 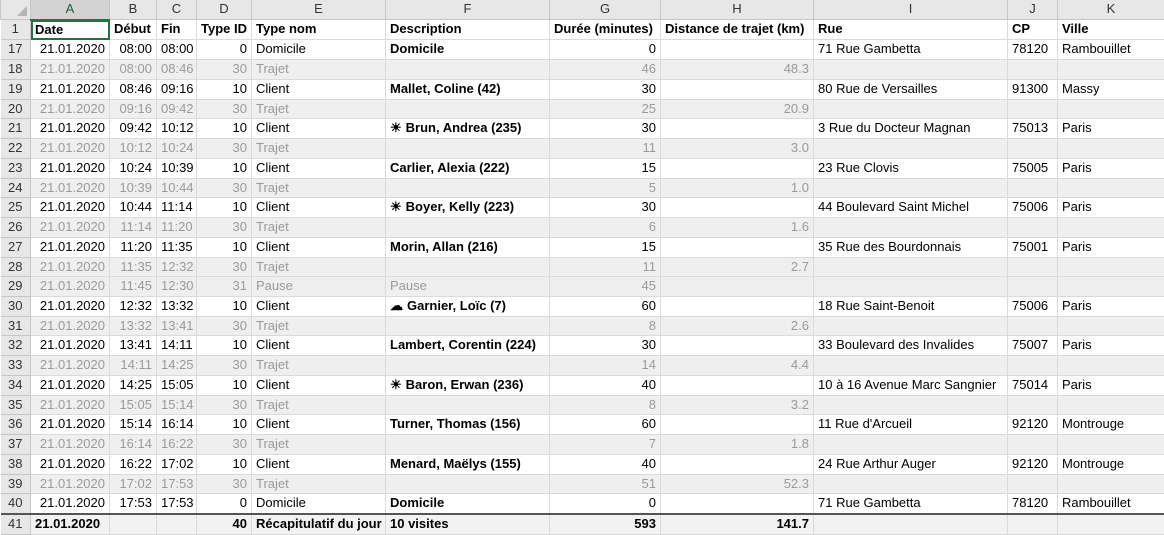 What do you see at coordinates (16, 425) in the screenshot?
I see `row-number: 36` at bounding box center [16, 425].